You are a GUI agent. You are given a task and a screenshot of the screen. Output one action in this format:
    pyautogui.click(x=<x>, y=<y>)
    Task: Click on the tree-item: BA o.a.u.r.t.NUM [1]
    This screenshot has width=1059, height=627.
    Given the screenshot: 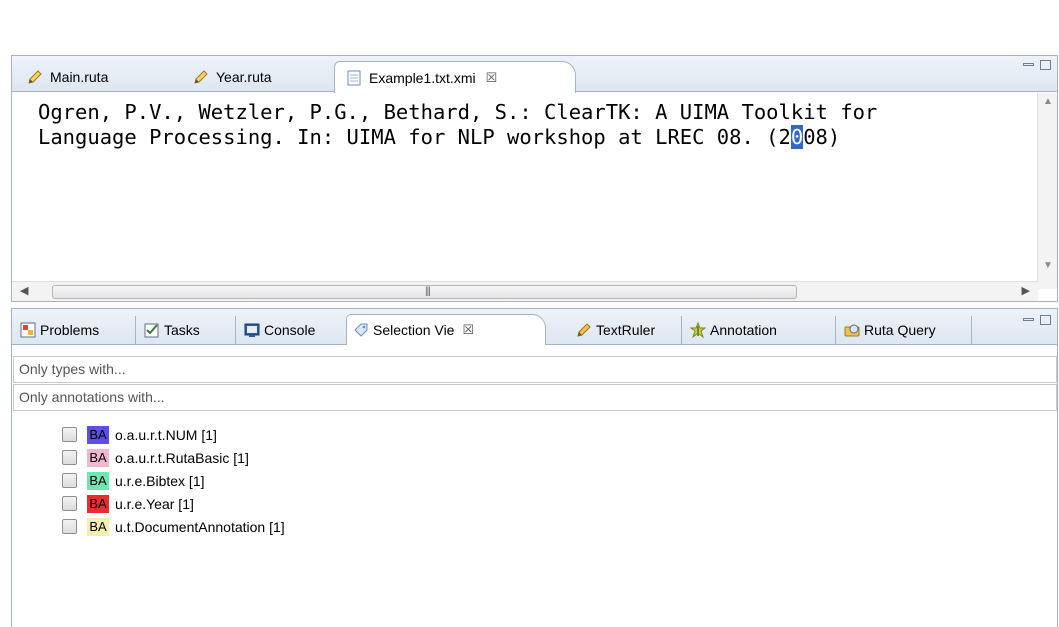 What is the action you would take?
    pyautogui.click(x=173, y=434)
    